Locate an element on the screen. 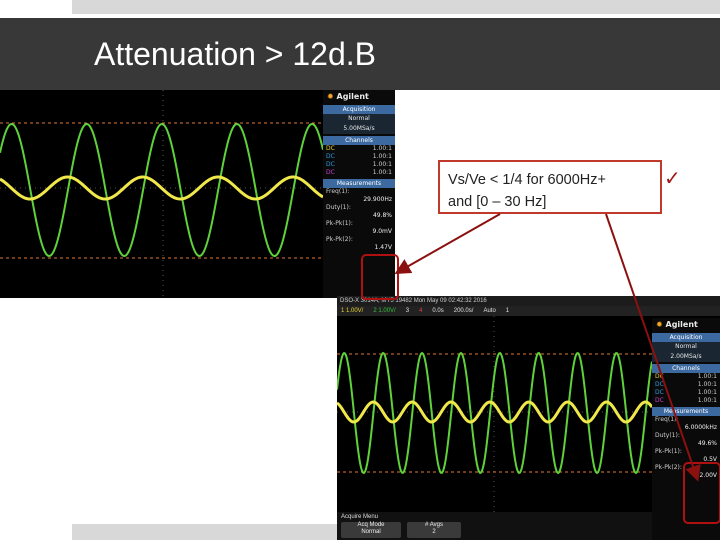 This screenshot has width=720, height=540. pkpk2-label: Pk-Pk(2): is located at coordinates (339, 239).